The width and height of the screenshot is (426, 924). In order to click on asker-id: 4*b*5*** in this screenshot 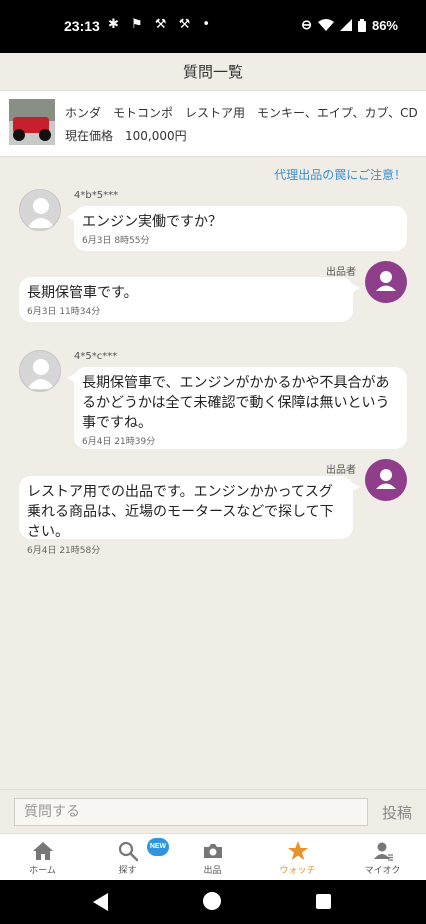, I will do `click(96, 195)`.